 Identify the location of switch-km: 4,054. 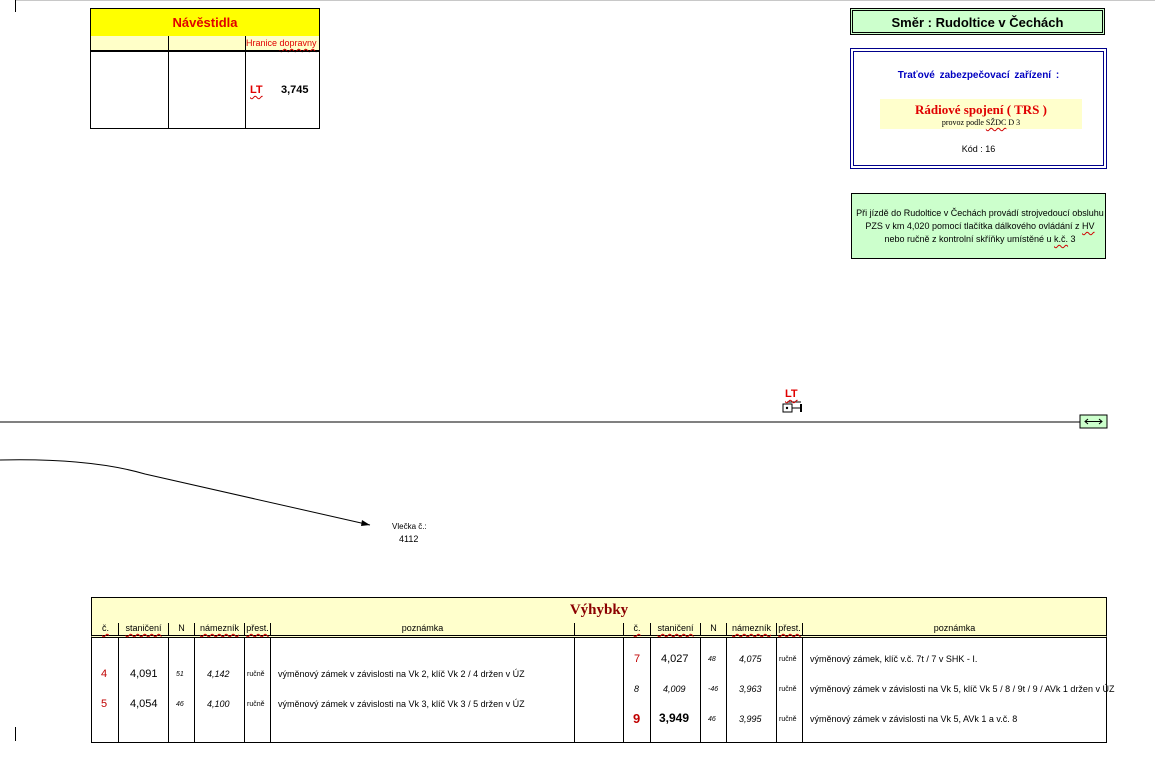
(144, 704).